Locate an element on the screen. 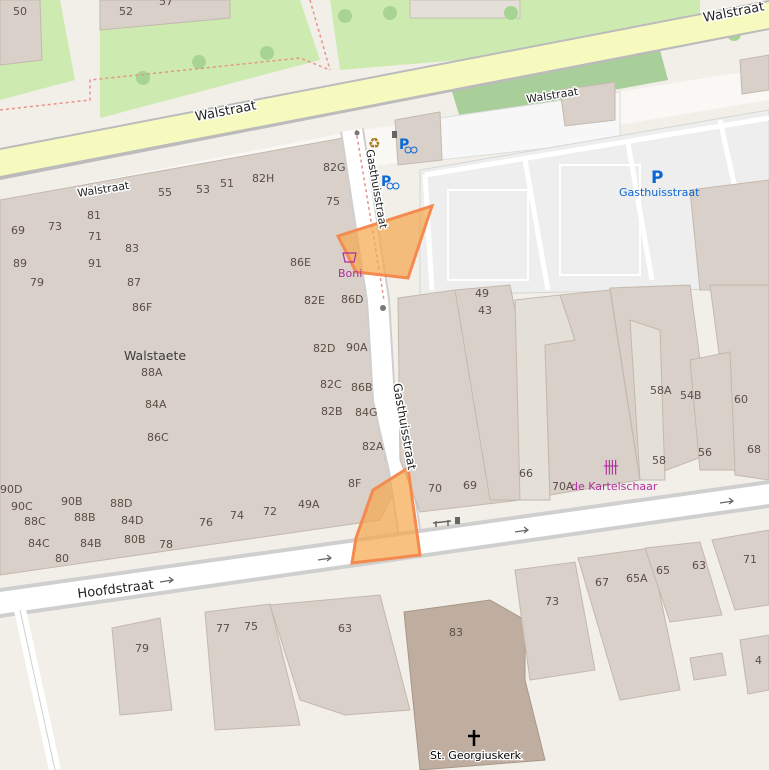 The height and width of the screenshot is (770, 769). house-number: 88A is located at coordinates (152, 372).